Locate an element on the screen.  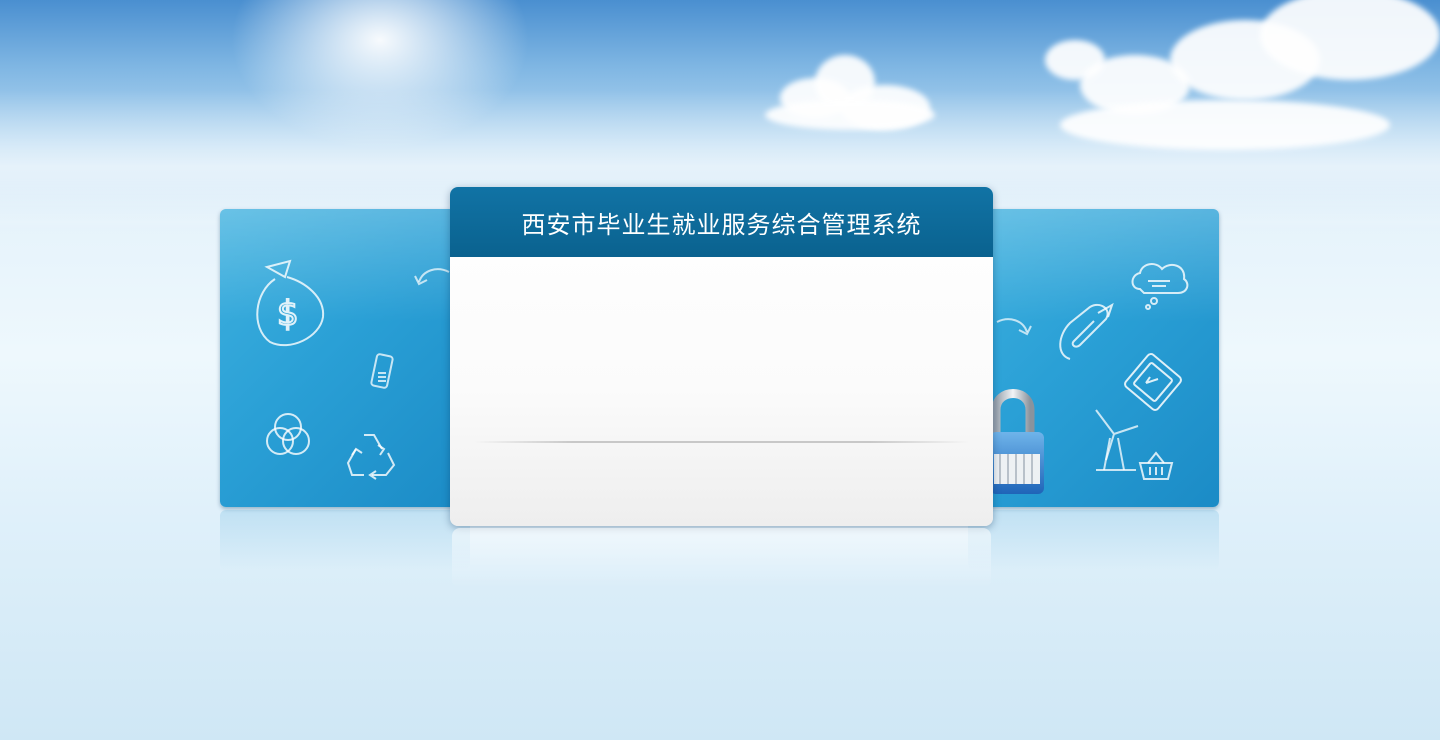
recycle-icon is located at coordinates (372, 454).